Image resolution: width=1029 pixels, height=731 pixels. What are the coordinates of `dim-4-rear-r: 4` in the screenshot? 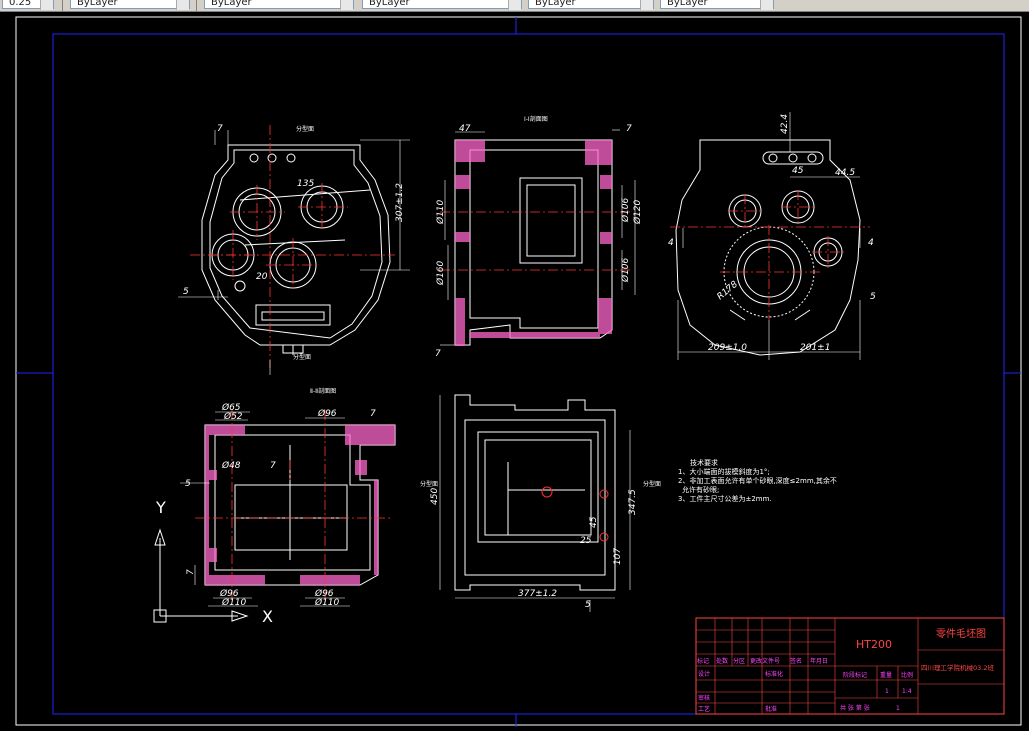 It's located at (871, 243).